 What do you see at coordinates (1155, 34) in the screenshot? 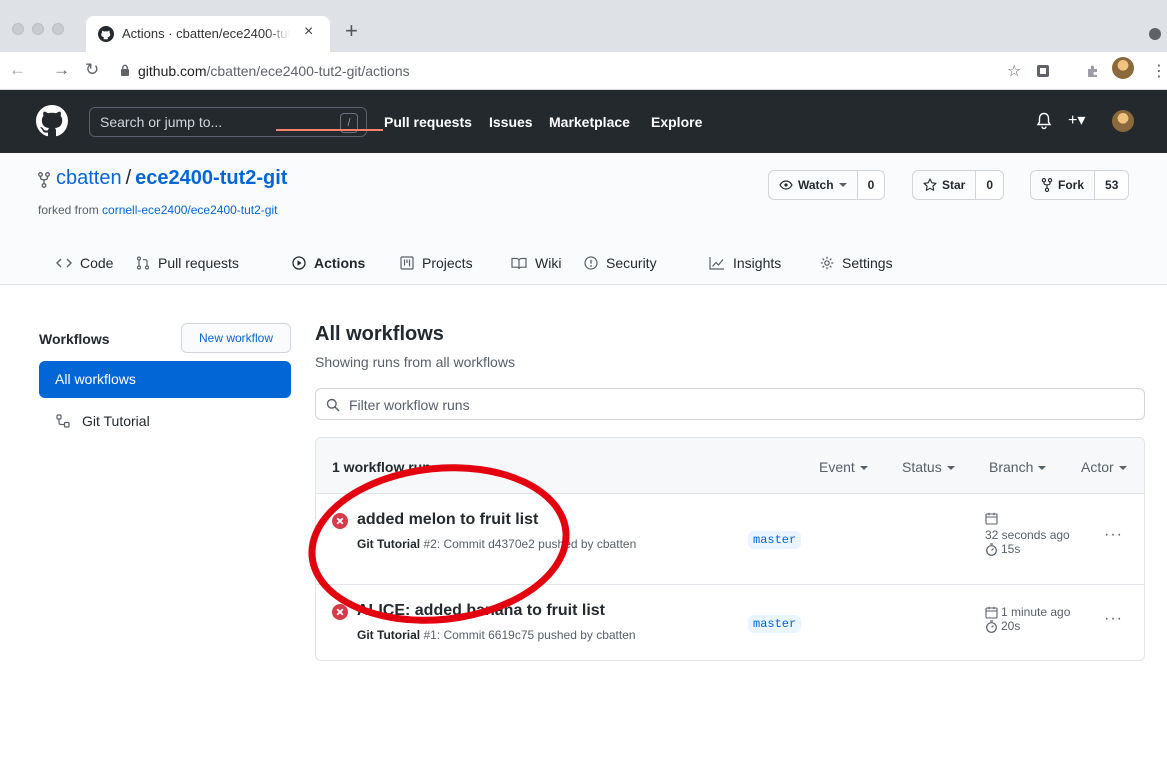
I see `browser-menu-dot-icon` at bounding box center [1155, 34].